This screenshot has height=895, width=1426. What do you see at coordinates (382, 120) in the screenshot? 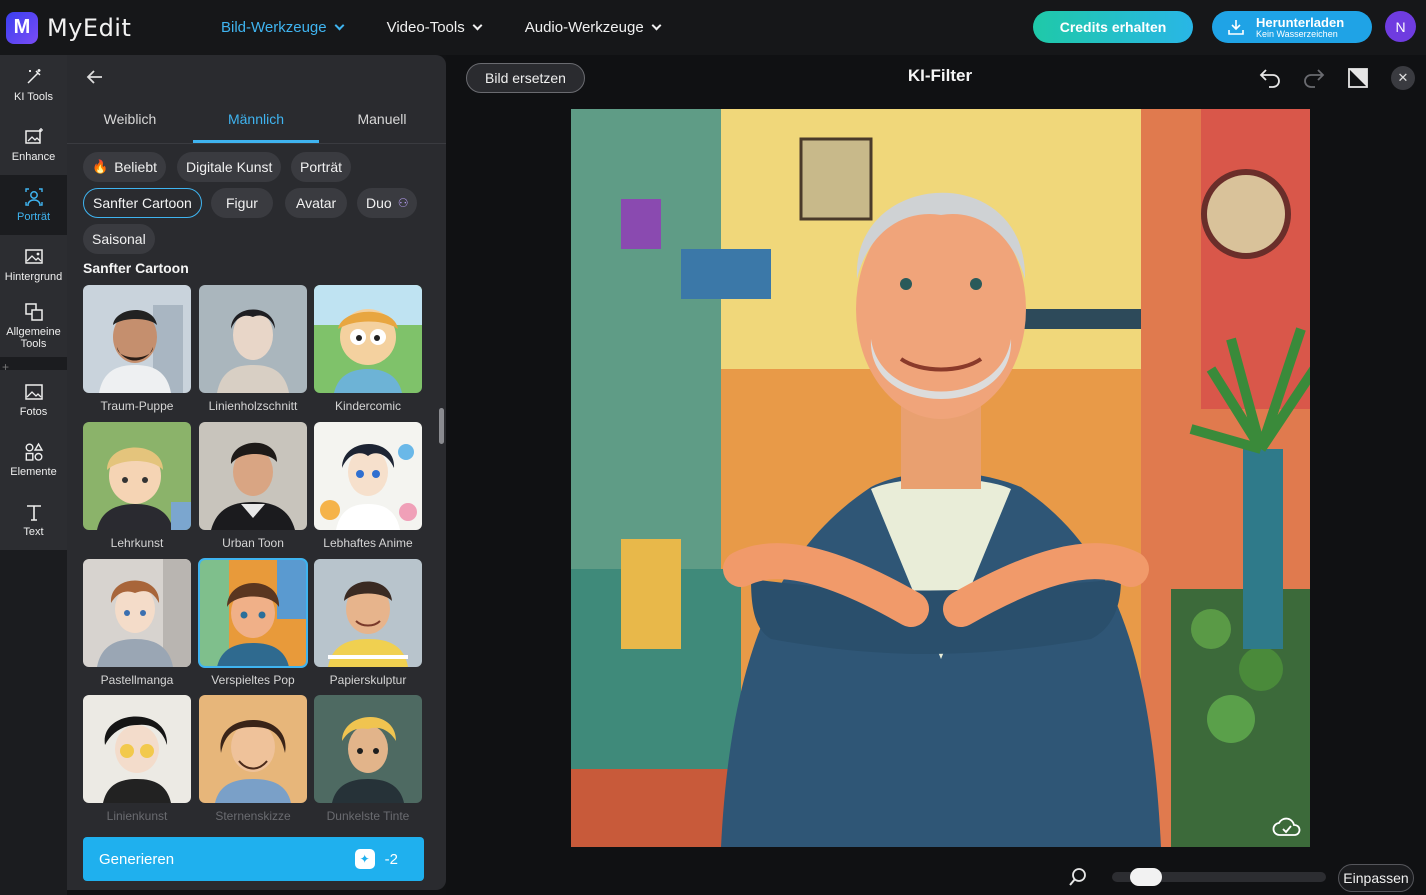
I see `tab-manuell: Manuell` at bounding box center [382, 120].